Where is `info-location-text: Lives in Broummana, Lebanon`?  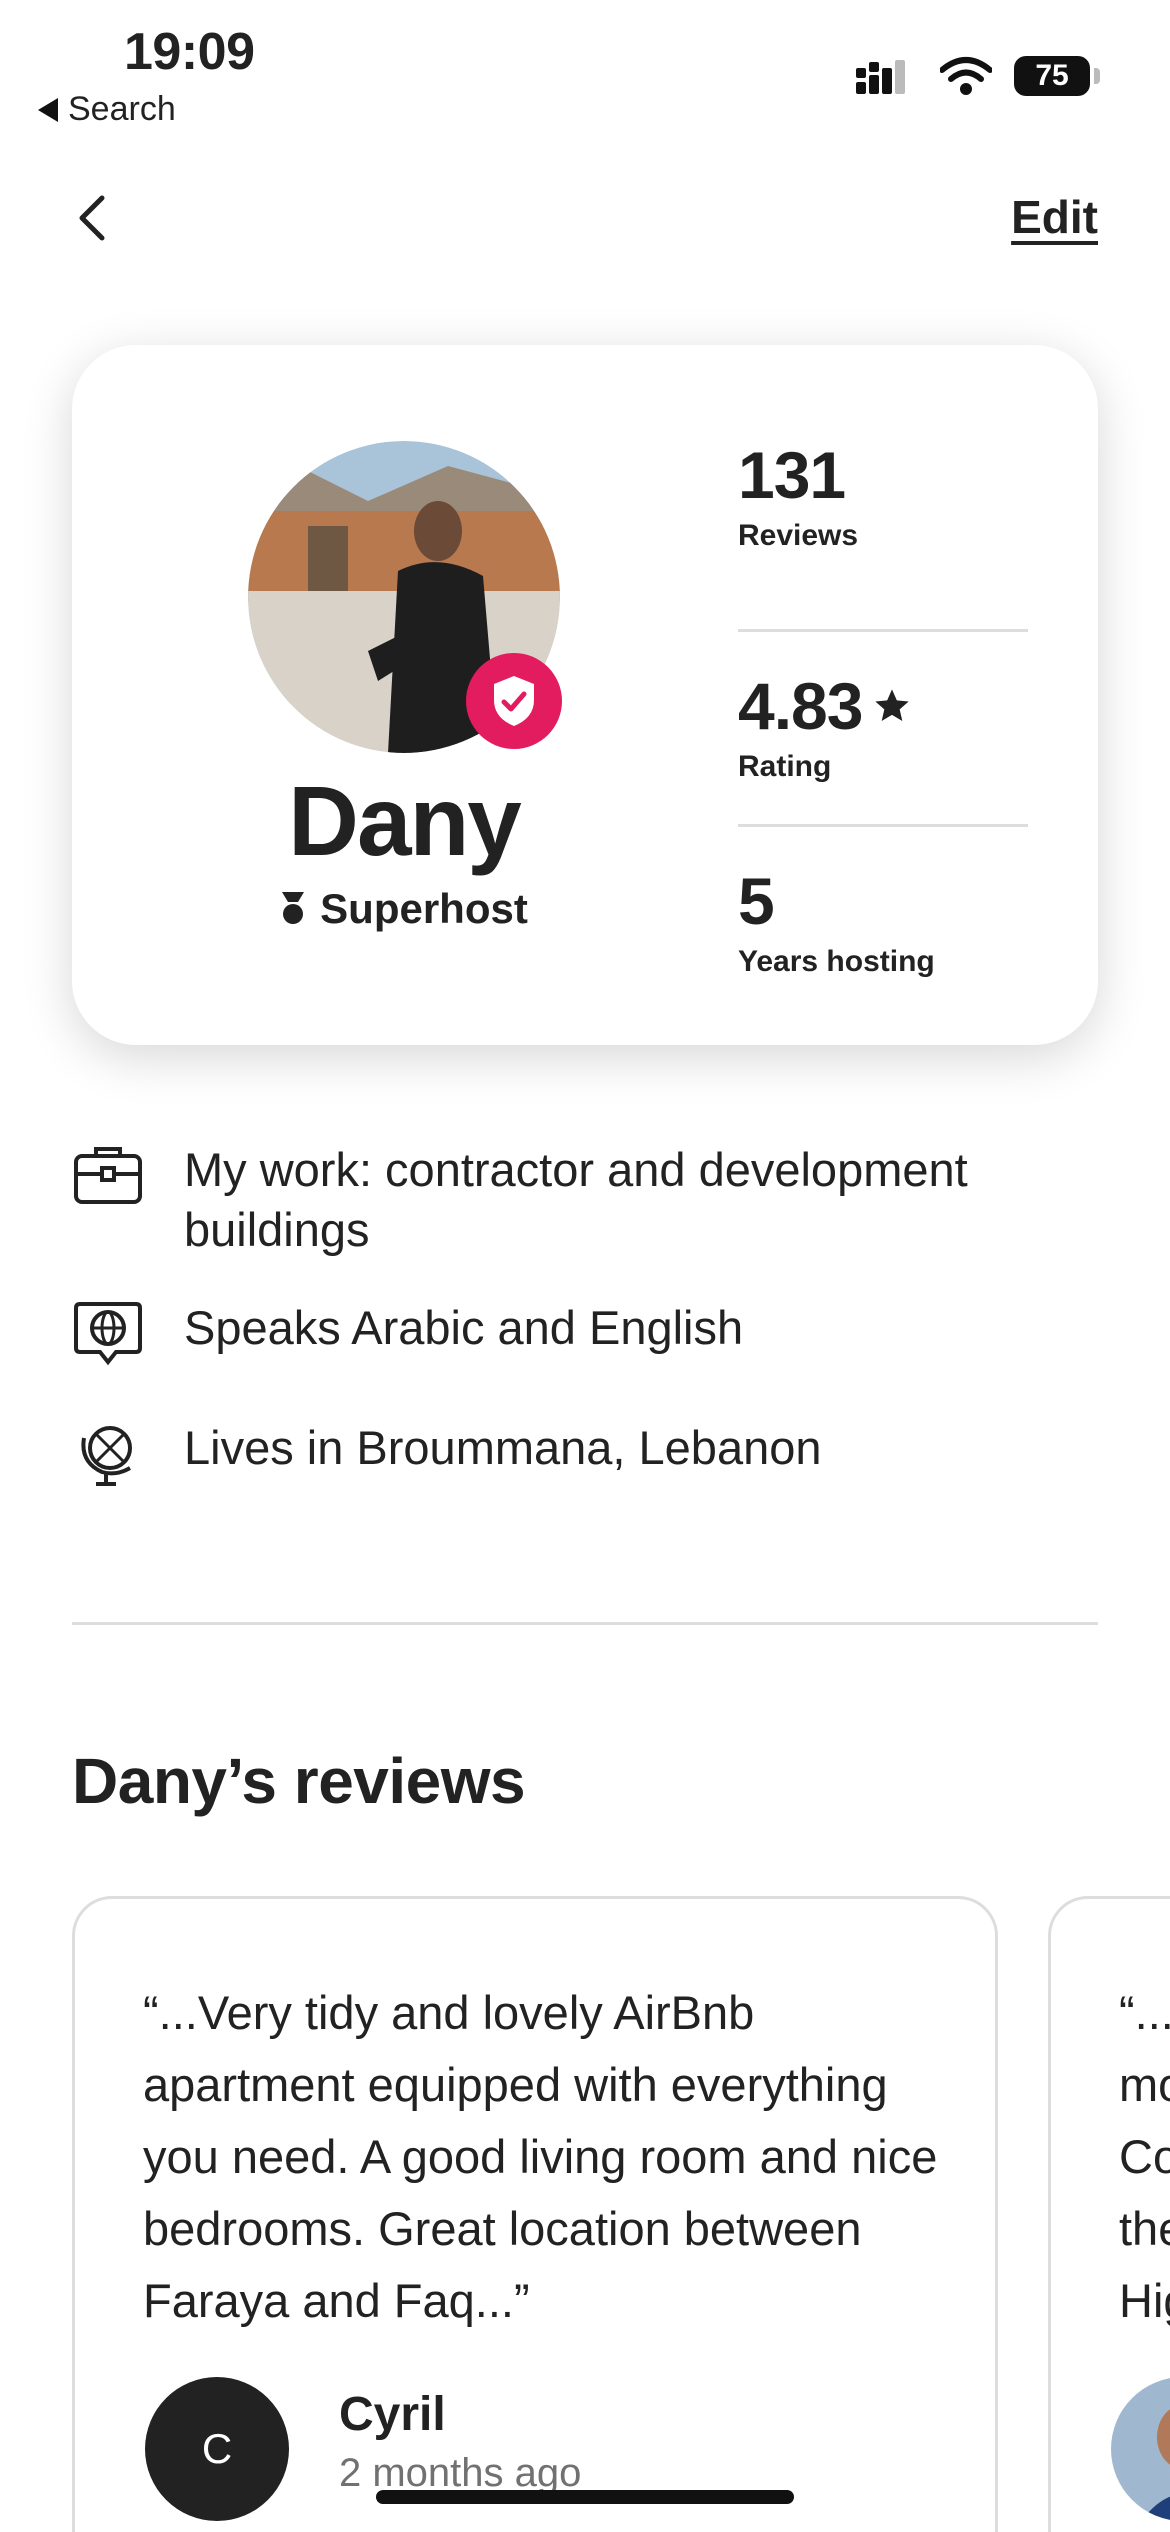 info-location-text: Lives in Broummana, Lebanon is located at coordinates (503, 1447).